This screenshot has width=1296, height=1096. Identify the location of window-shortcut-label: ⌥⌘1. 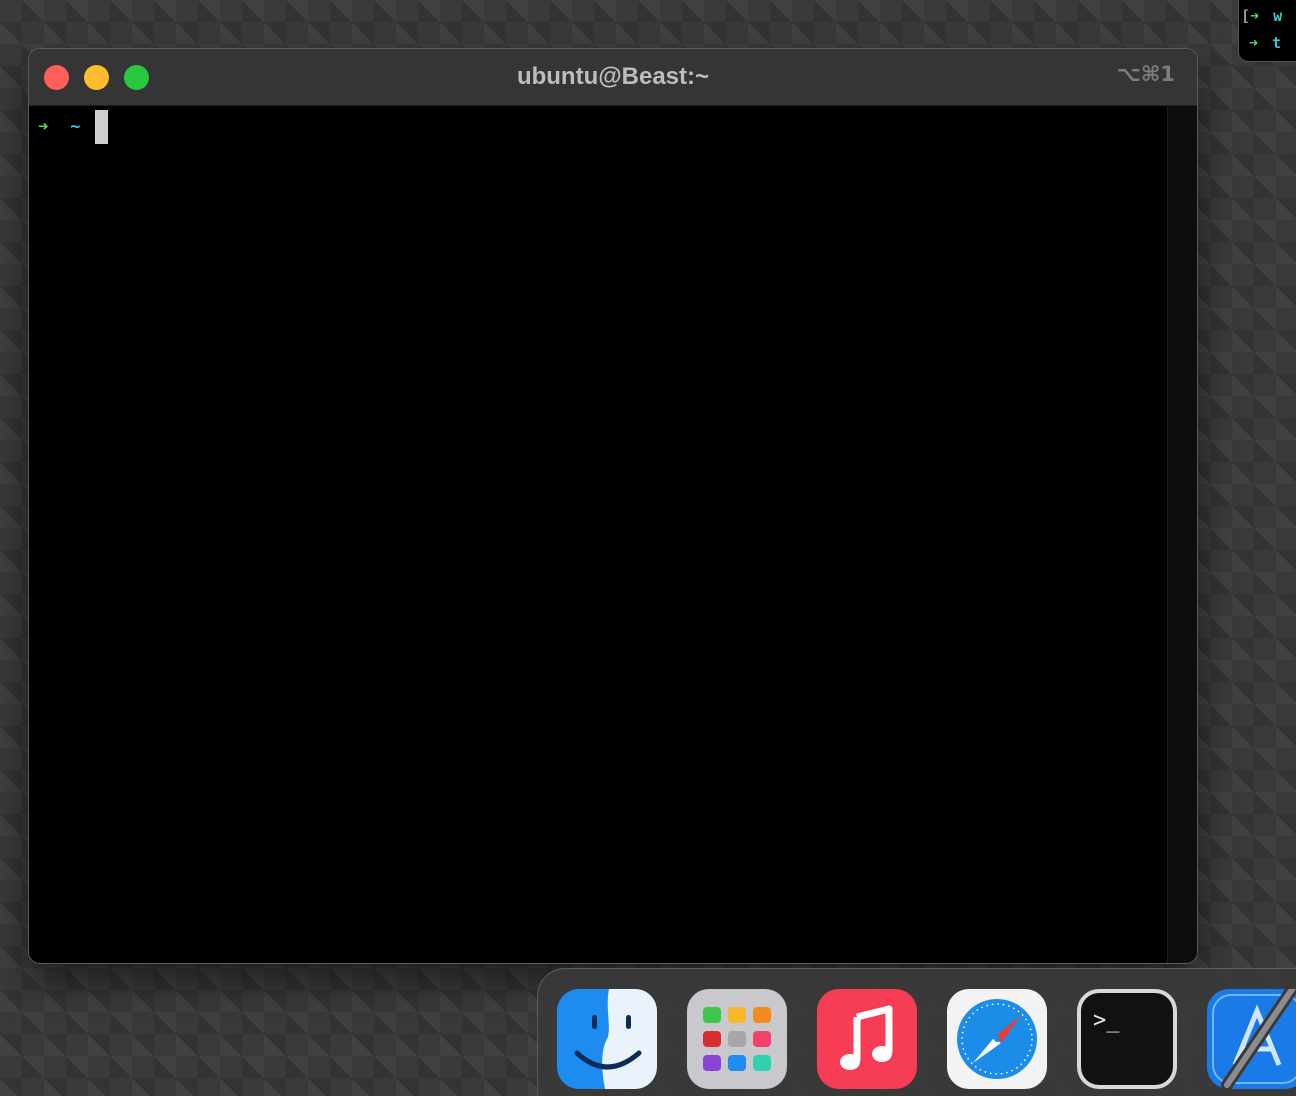
(1145, 74).